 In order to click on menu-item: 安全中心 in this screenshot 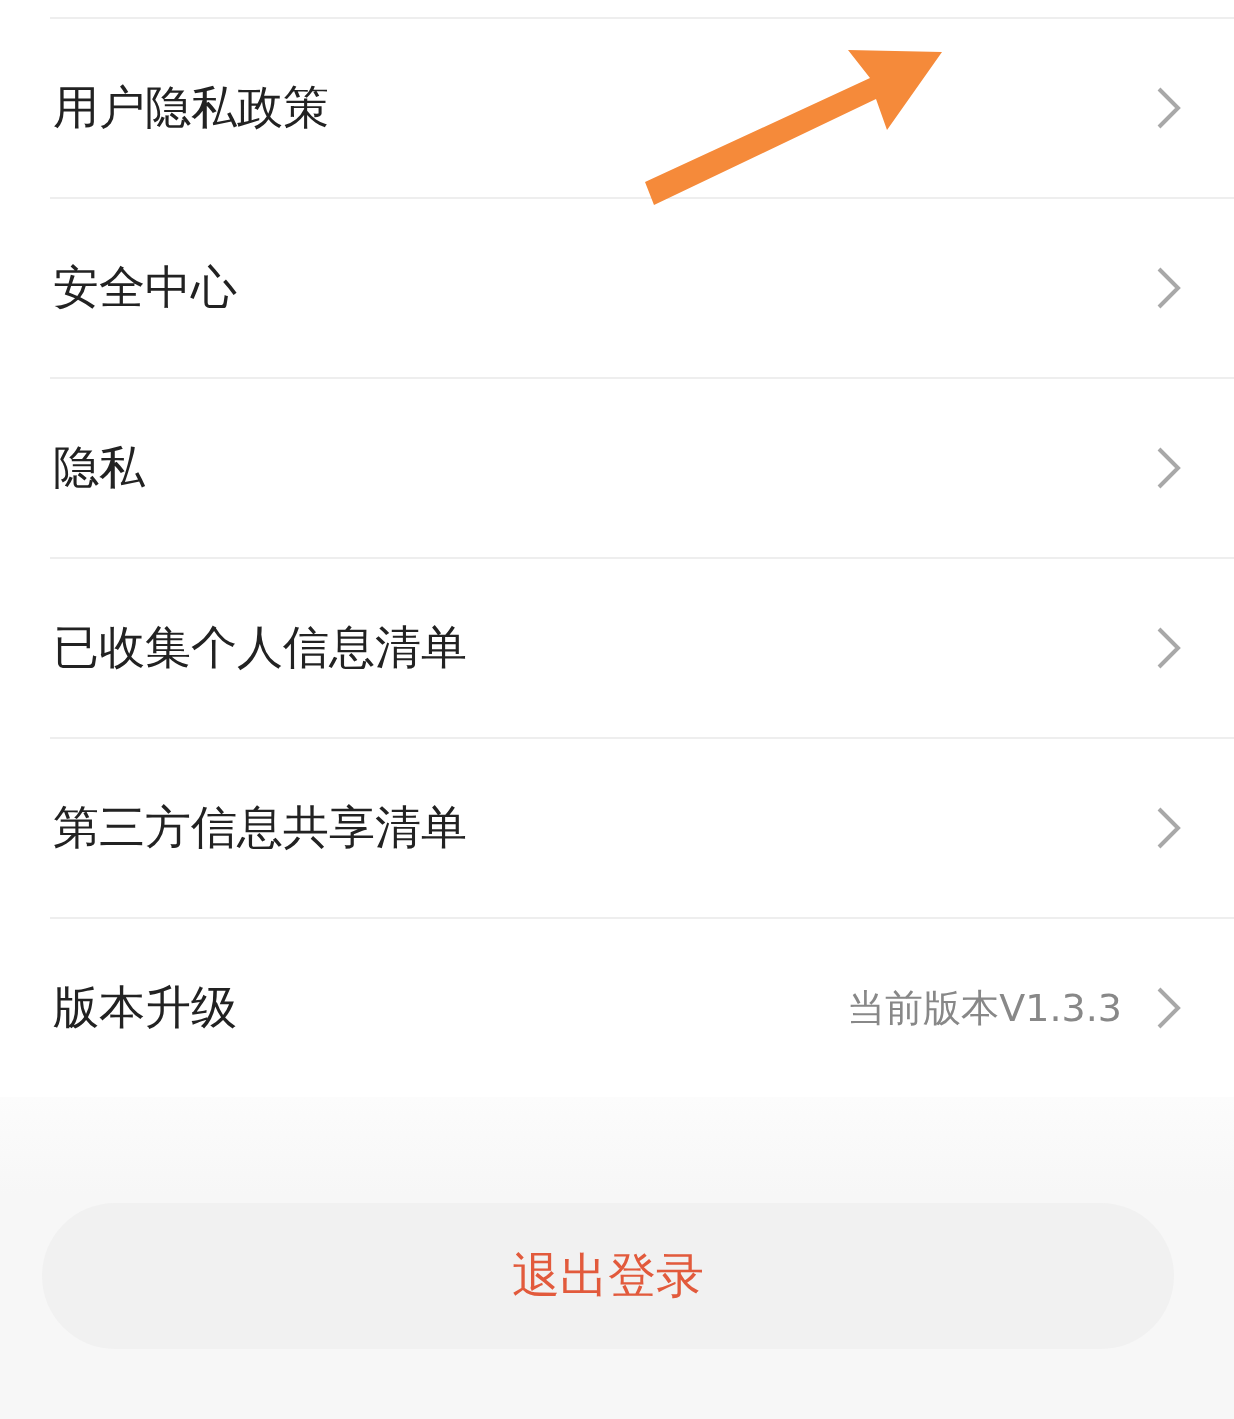, I will do `click(642, 287)`.